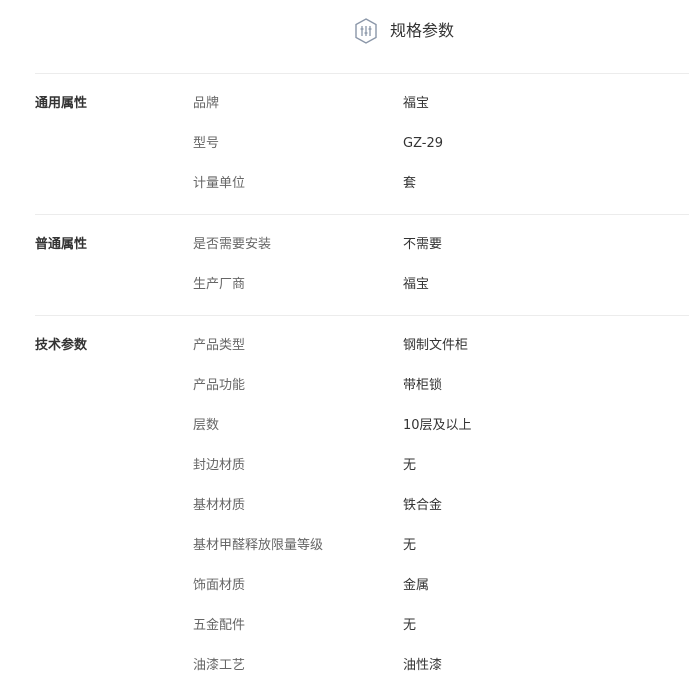 The height and width of the screenshot is (687, 689). What do you see at coordinates (410, 183) in the screenshot?
I see `spec-value: 套` at bounding box center [410, 183].